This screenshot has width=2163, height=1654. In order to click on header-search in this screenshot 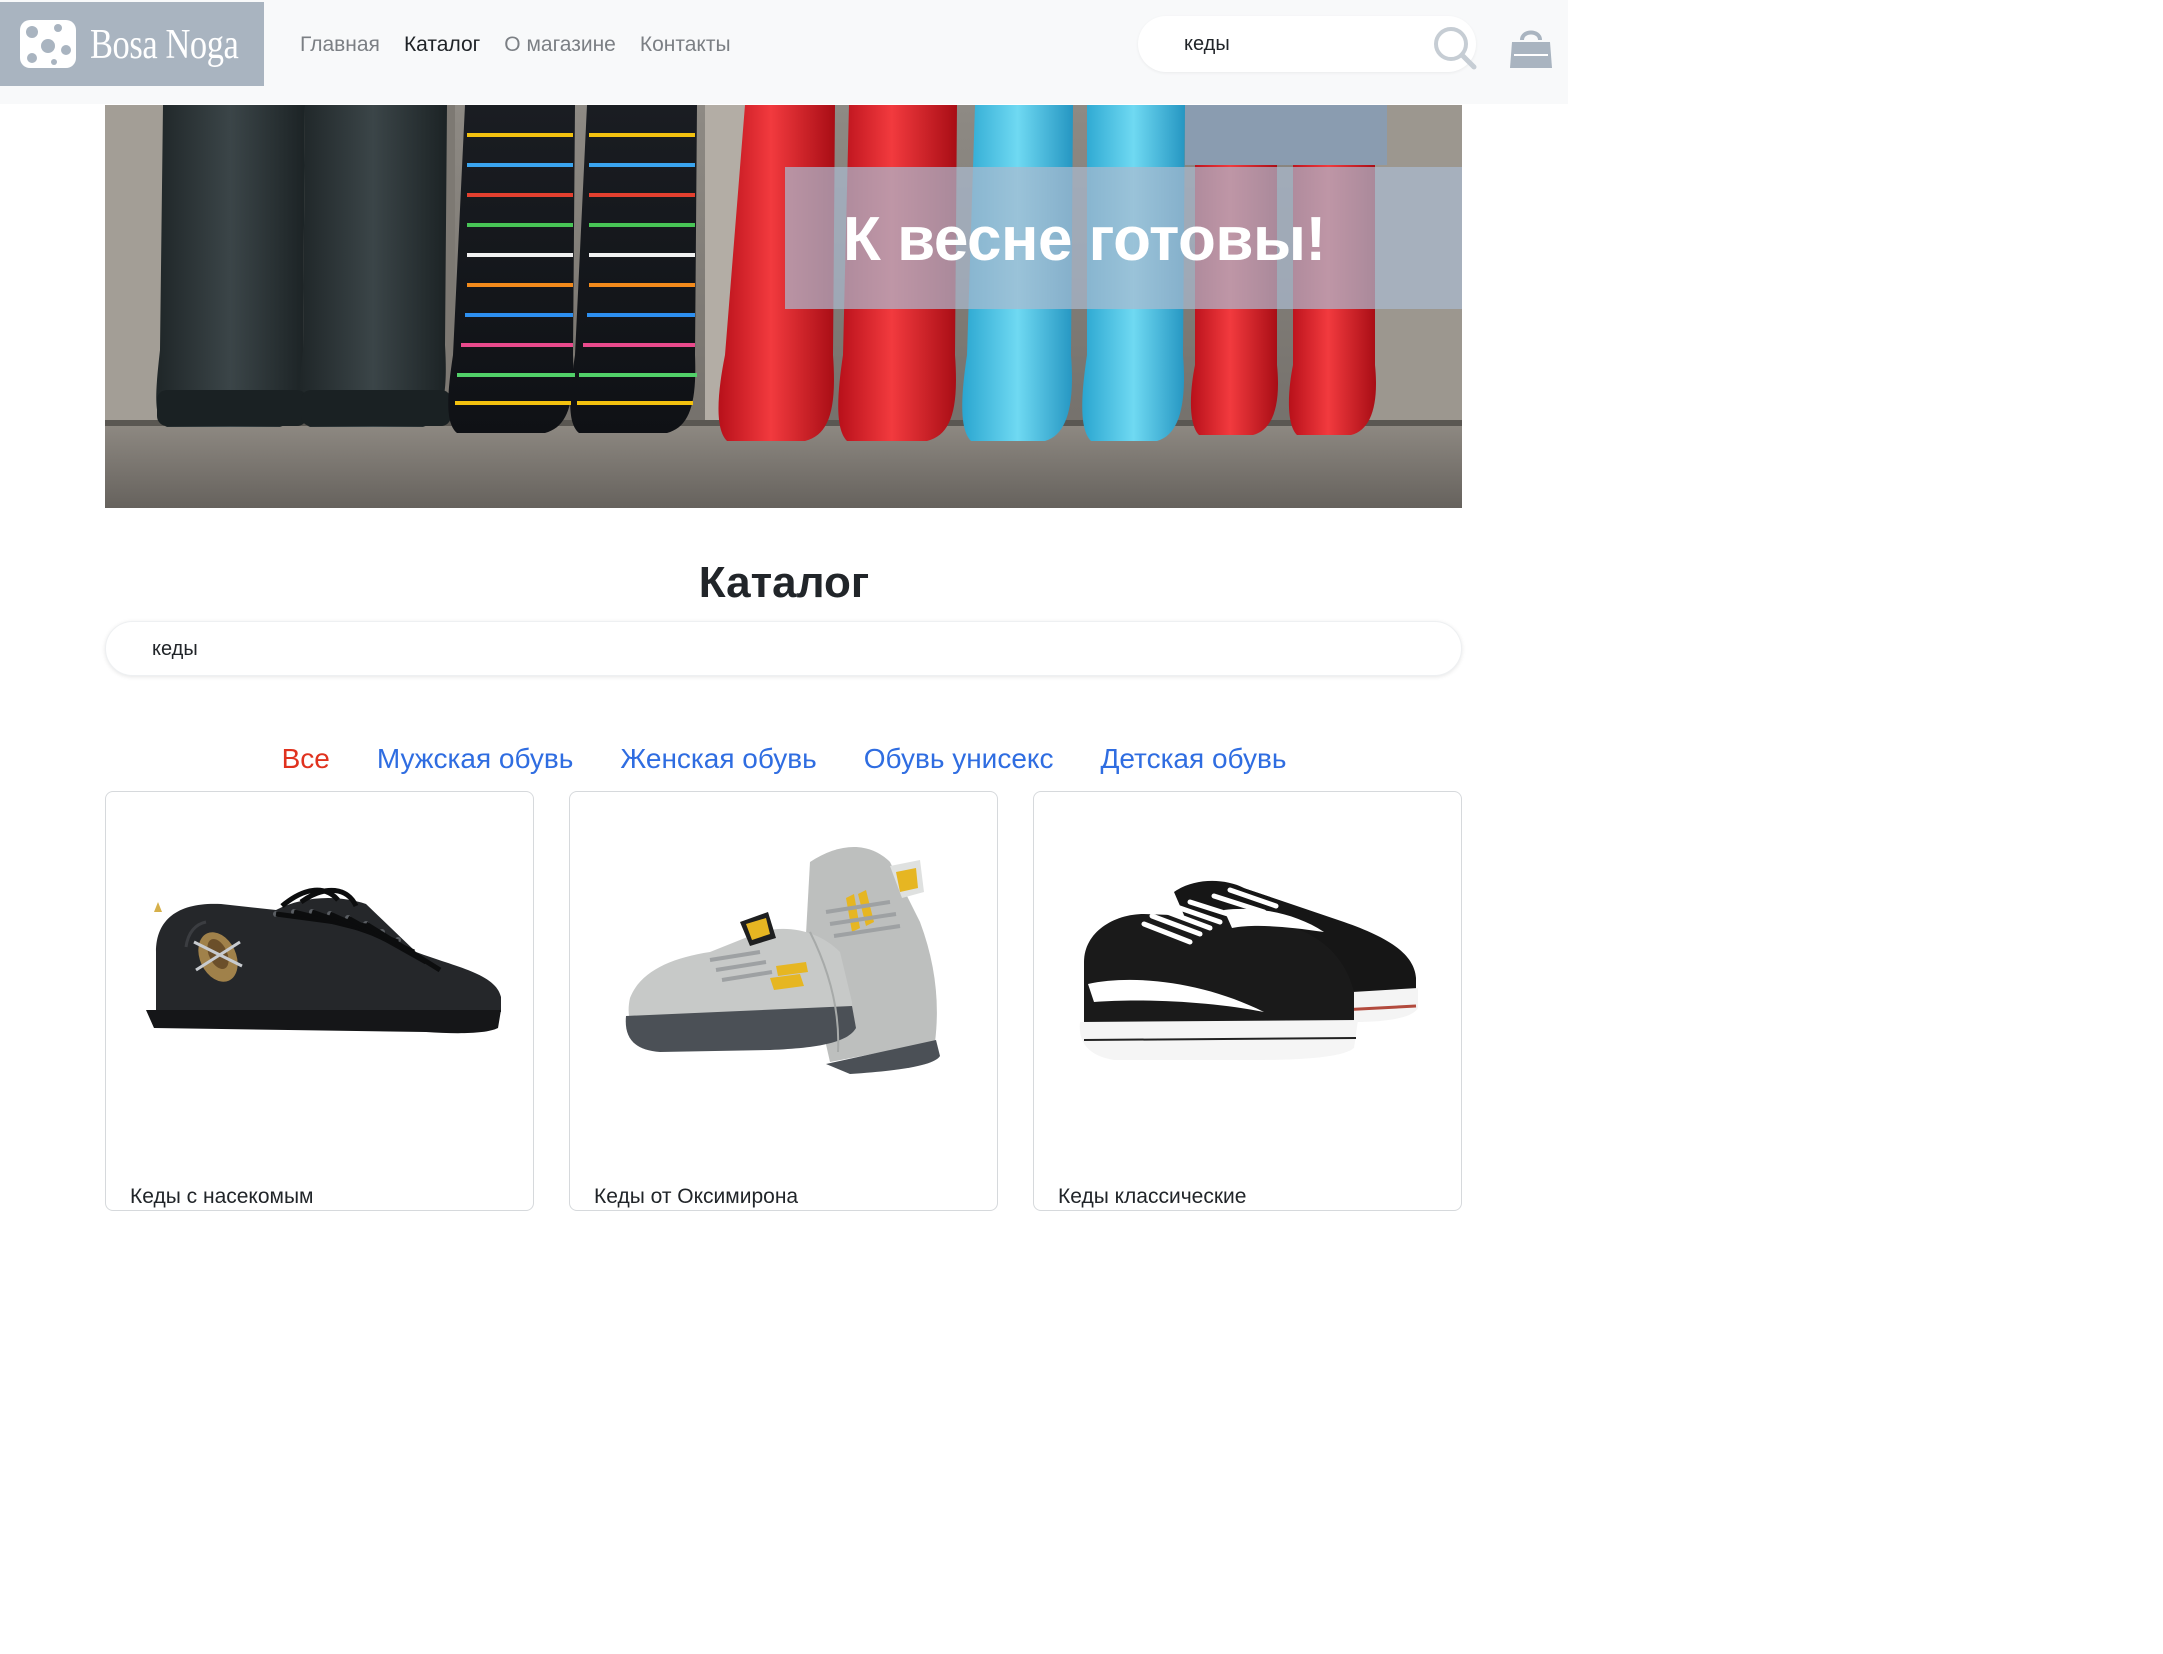, I will do `click(1307, 44)`.